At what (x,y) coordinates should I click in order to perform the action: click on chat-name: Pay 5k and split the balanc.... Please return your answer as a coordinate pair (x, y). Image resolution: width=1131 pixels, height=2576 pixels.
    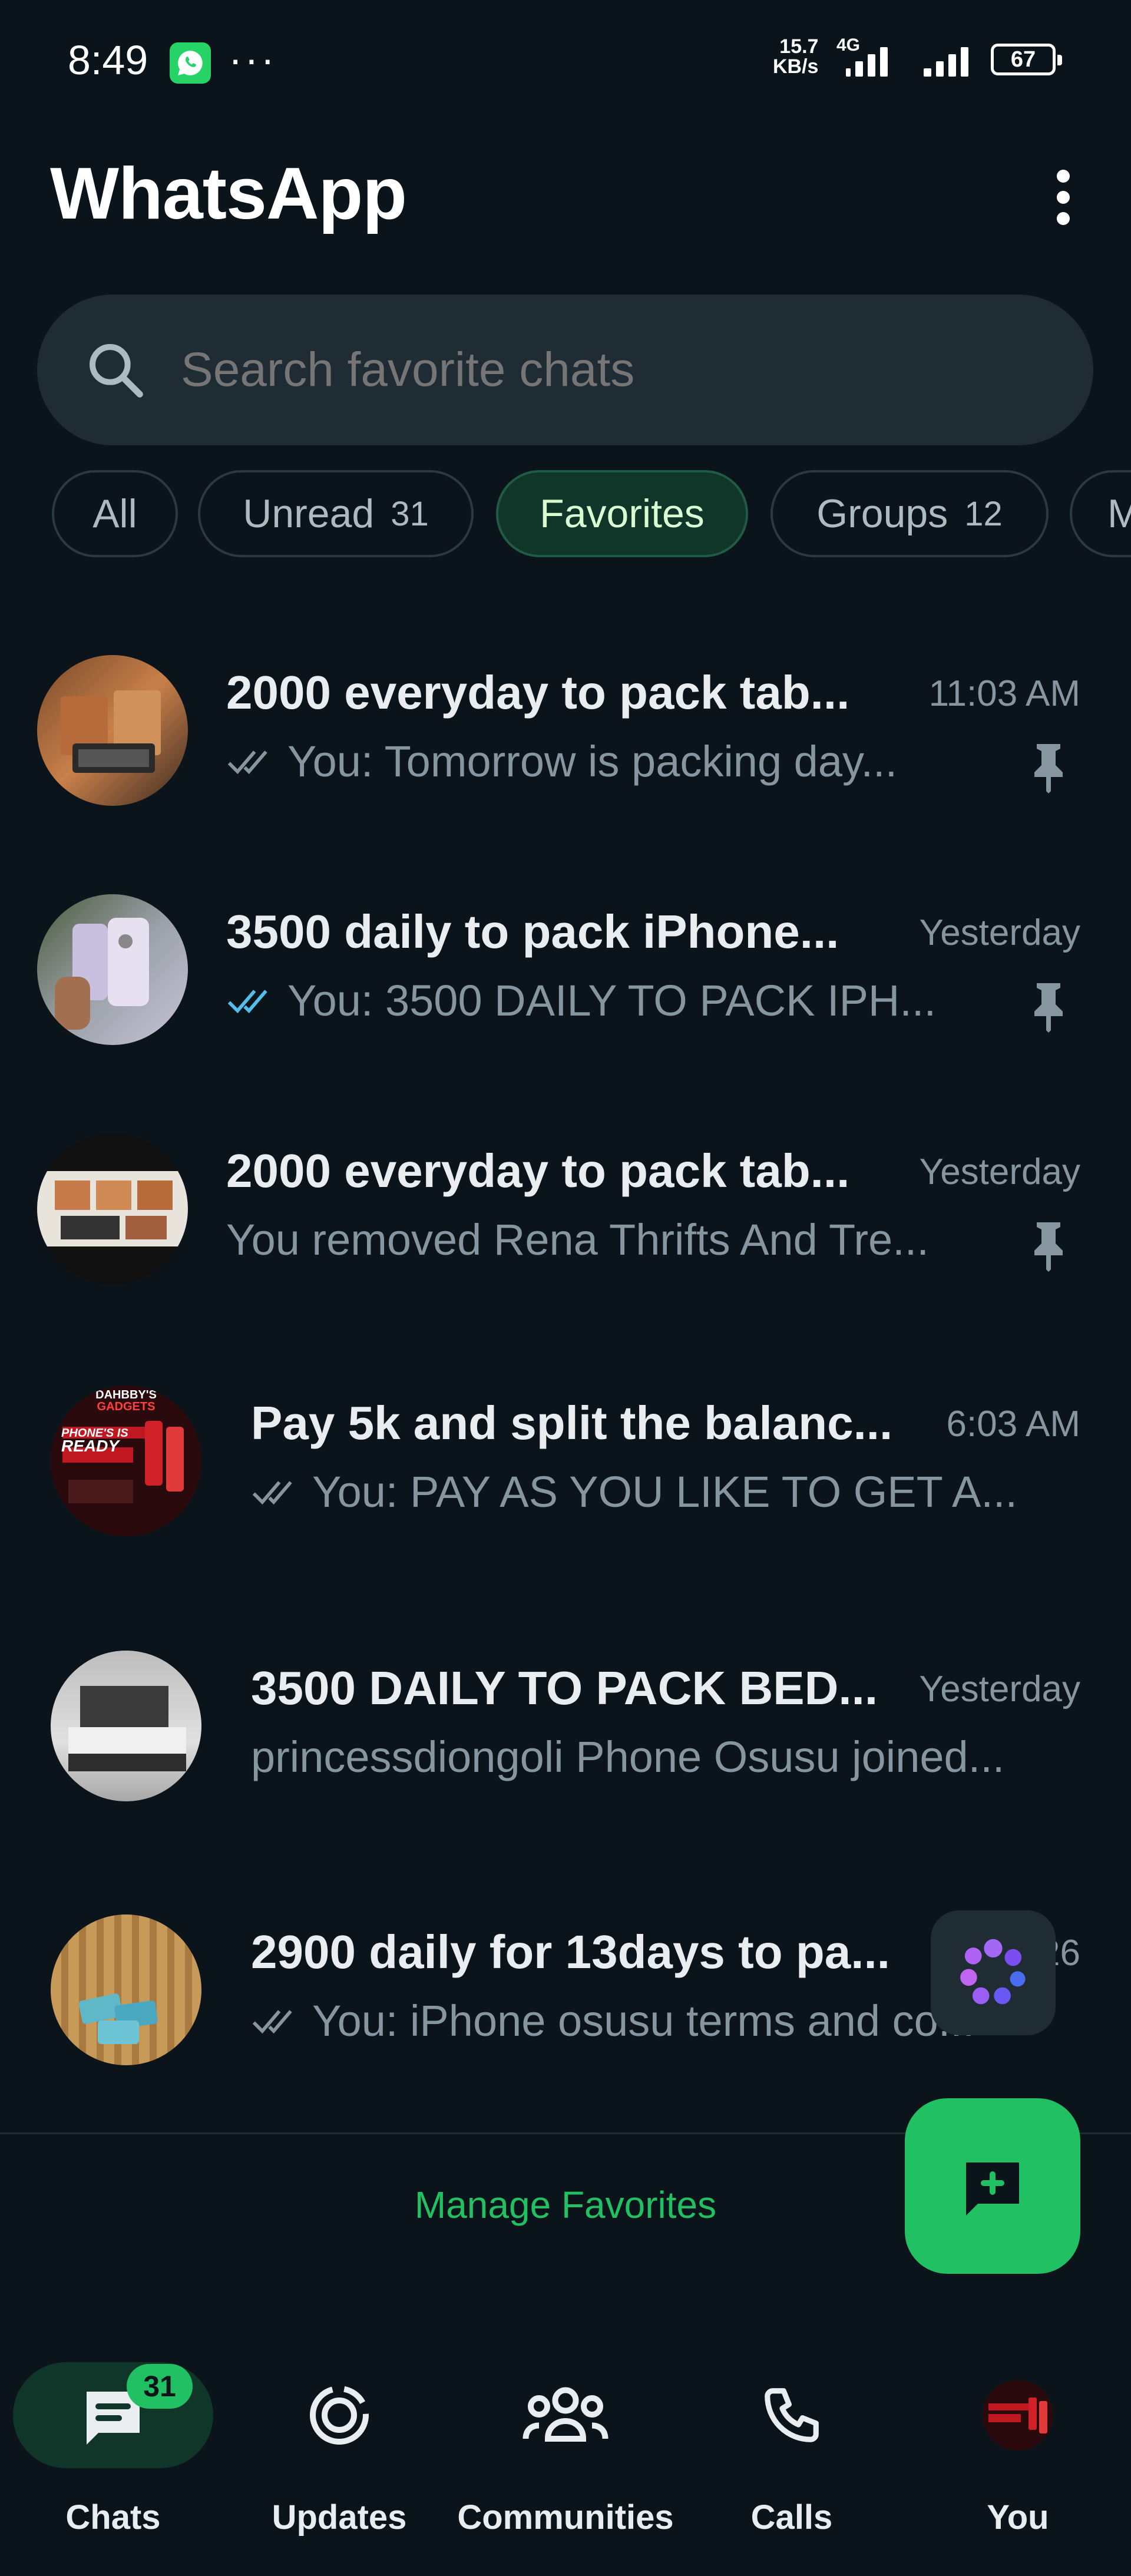
    Looking at the image, I should click on (572, 1423).